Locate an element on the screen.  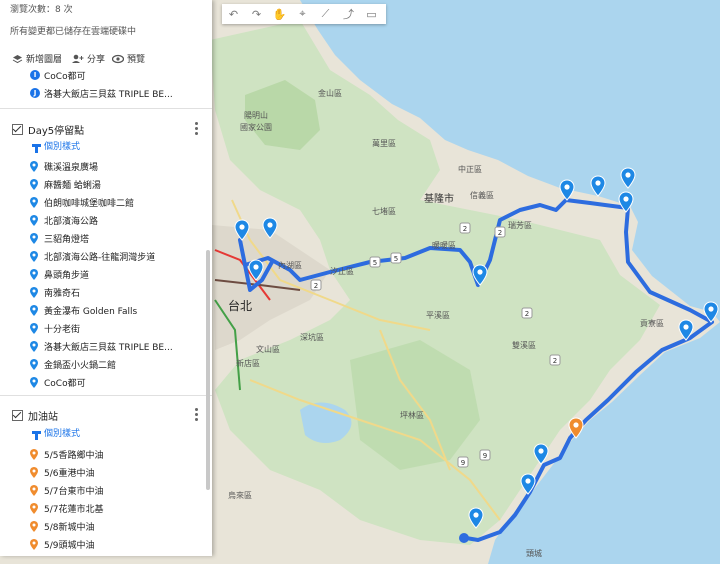
layer-place-item: 鼻頭角步道 is located at coordinates (59, 274).